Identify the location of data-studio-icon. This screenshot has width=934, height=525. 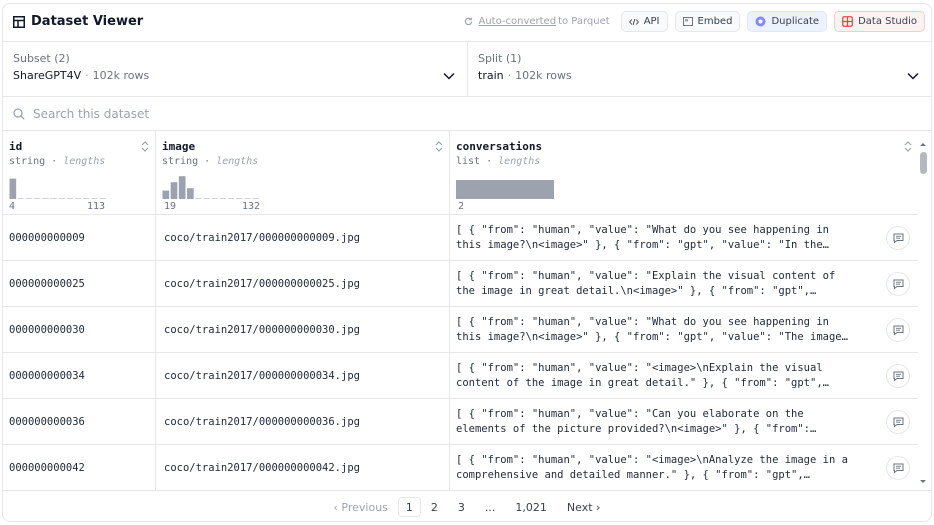
(847, 21).